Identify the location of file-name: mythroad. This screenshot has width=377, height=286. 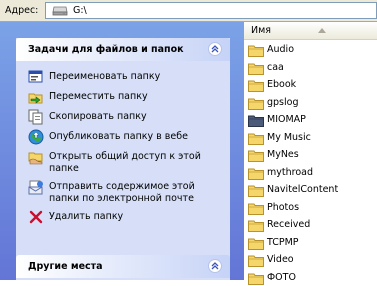
(290, 172).